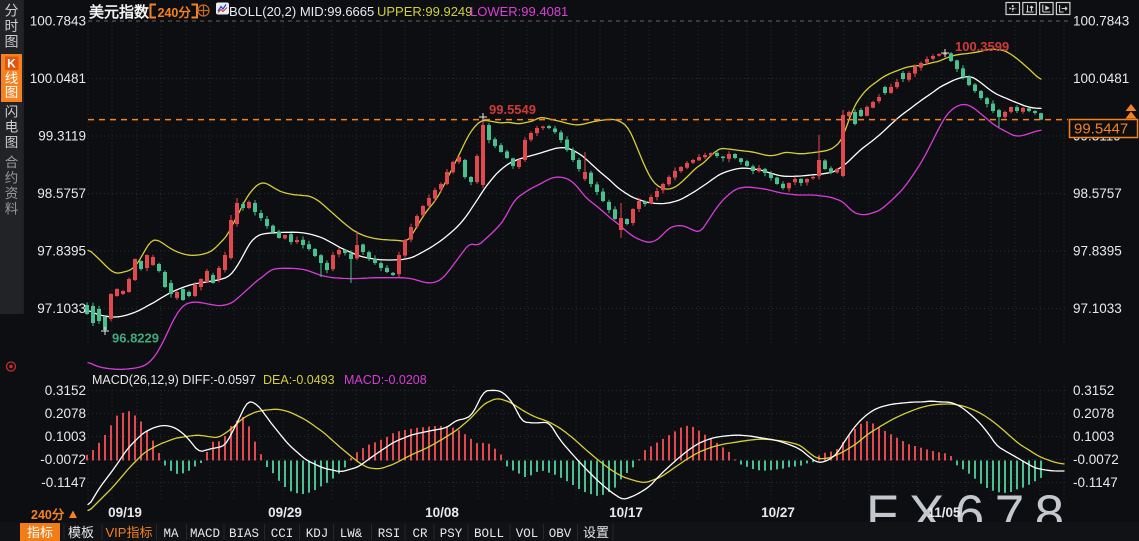 The height and width of the screenshot is (541, 1139). Describe the element at coordinates (626, 512) in the screenshot. I see `svg-text: 10/17` at that location.